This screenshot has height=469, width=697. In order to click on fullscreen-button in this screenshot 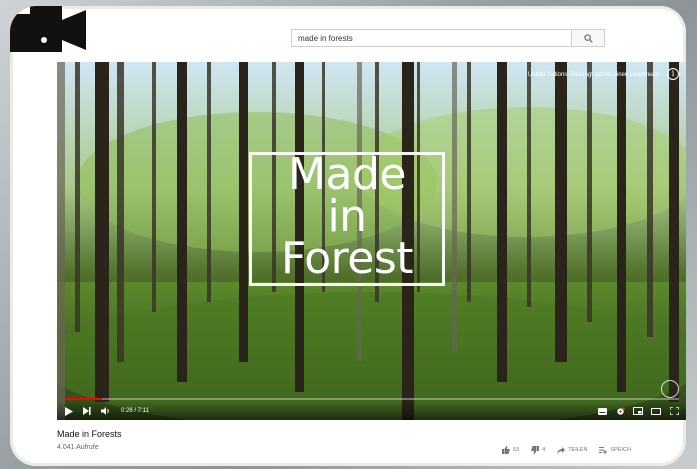, I will do `click(674, 411)`.